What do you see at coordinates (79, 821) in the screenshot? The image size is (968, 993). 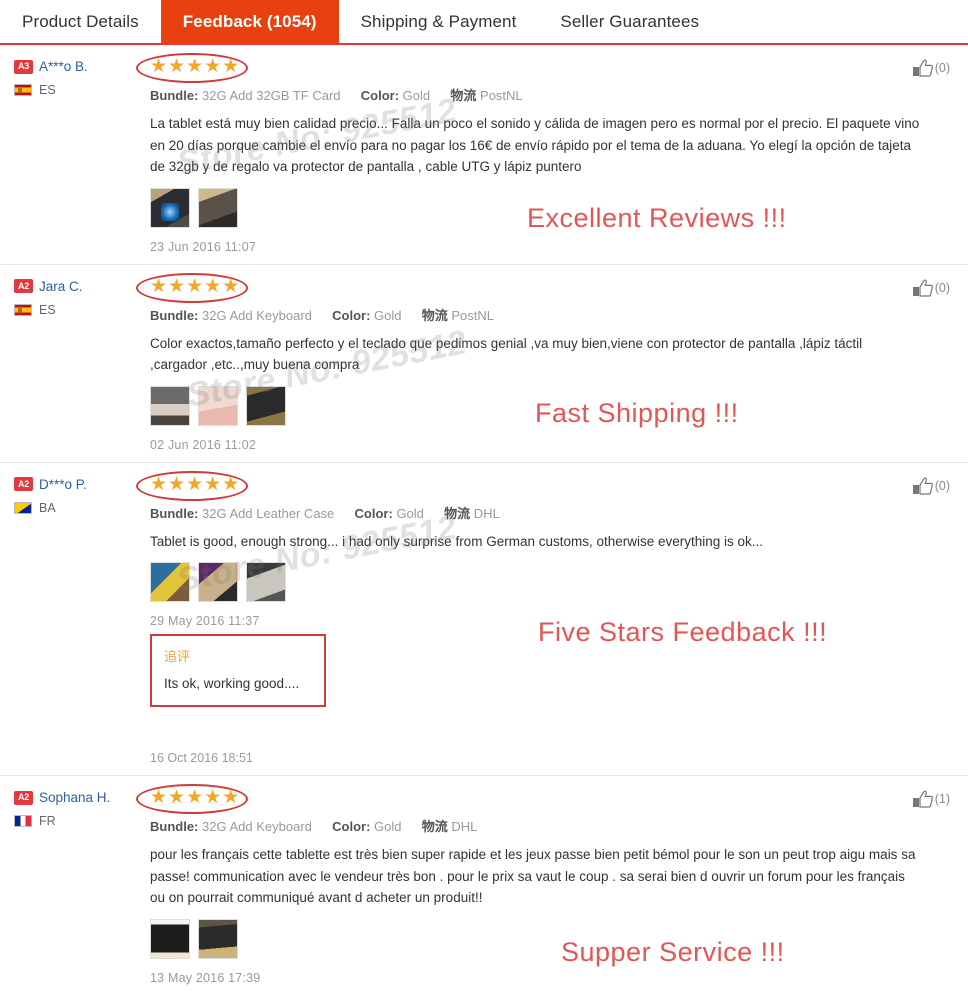 I see `reviewer-country: FR` at bounding box center [79, 821].